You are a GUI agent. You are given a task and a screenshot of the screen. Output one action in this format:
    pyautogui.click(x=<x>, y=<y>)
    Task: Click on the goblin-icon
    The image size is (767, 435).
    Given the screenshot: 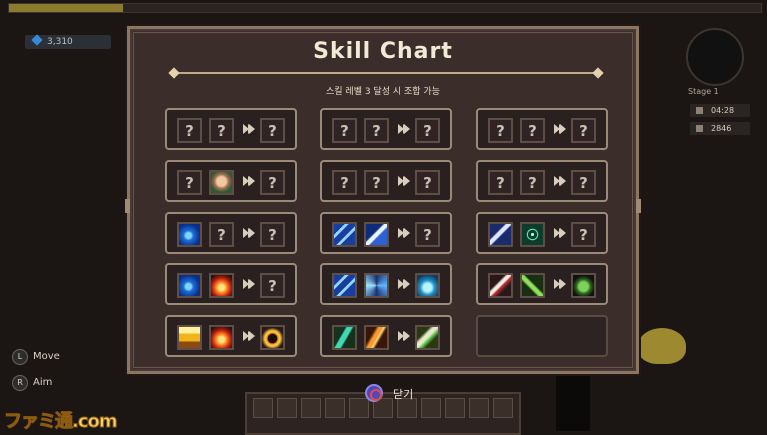 What is the action you would take?
    pyautogui.click(x=583, y=285)
    